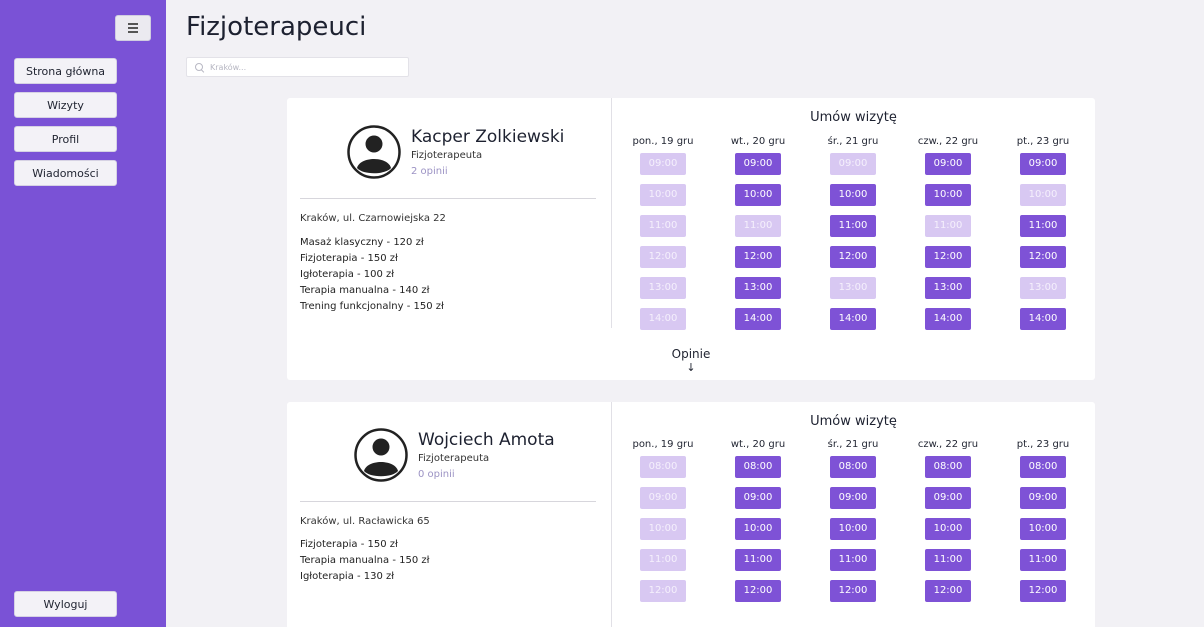 The height and width of the screenshot is (627, 1204). I want to click on reviews-toggle-label: Opinie, so click(691, 354).